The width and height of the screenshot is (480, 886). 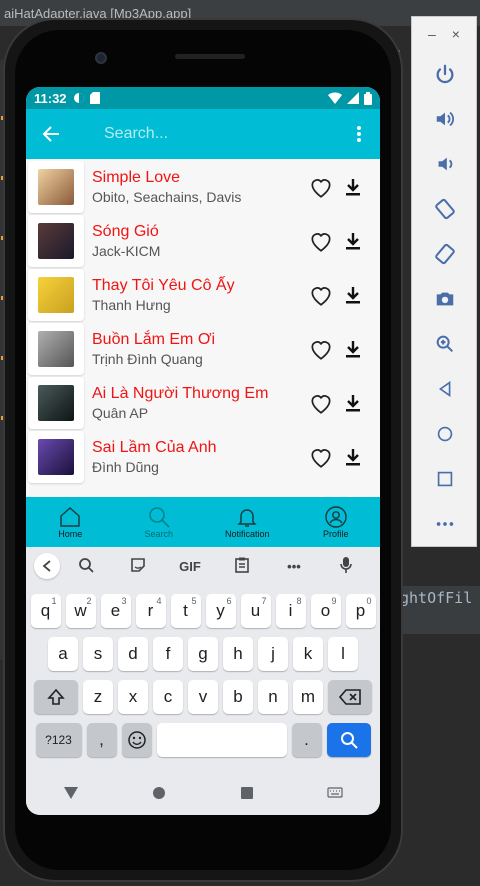 What do you see at coordinates (138, 566) in the screenshot?
I see `sticker-button` at bounding box center [138, 566].